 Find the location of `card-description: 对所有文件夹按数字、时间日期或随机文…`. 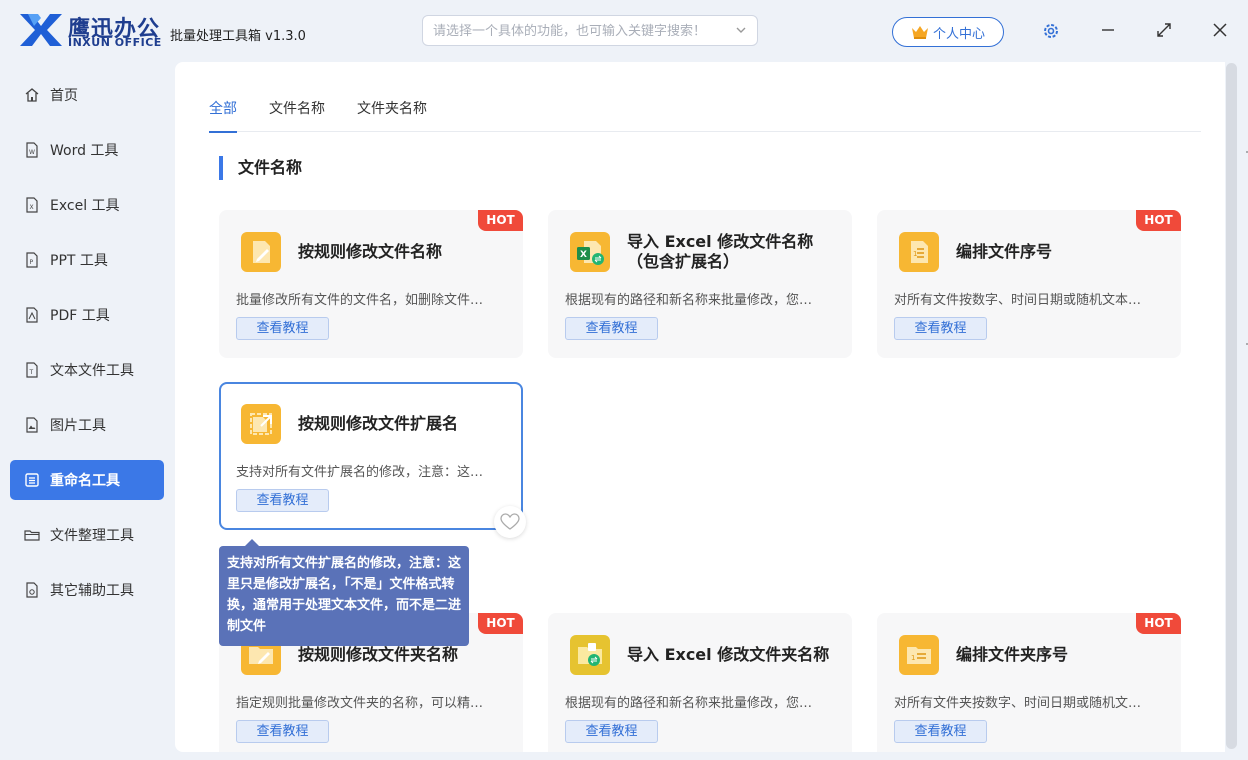

card-description: 对所有文件夹按数字、时间日期或随机文… is located at coordinates (1018, 703).